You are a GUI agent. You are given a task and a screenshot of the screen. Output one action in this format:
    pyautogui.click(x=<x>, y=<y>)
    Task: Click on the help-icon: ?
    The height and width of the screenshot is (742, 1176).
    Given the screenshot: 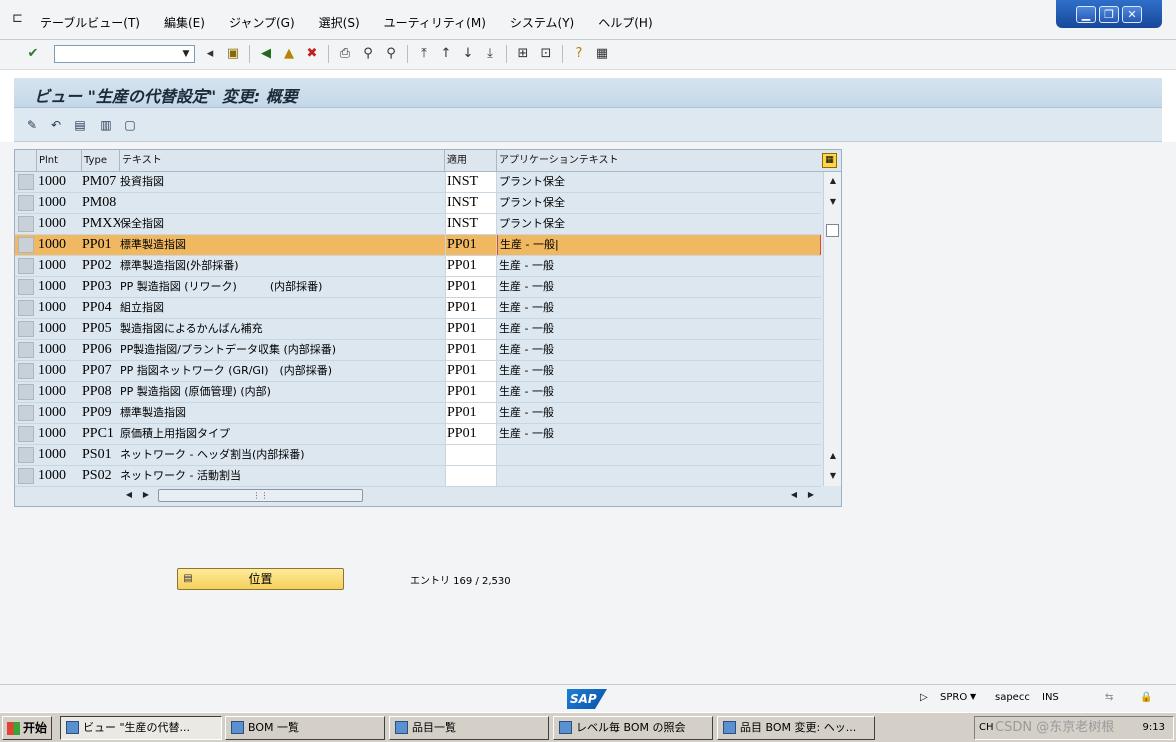 What is the action you would take?
    pyautogui.click(x=579, y=54)
    